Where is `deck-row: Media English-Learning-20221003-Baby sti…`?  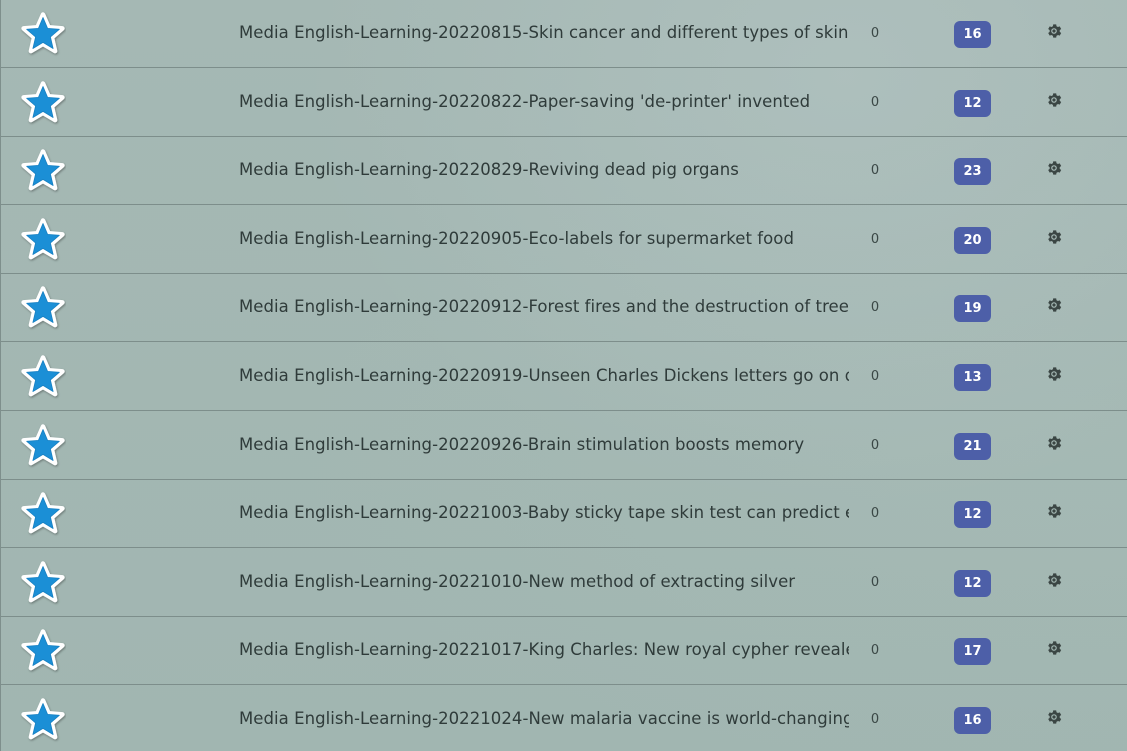
deck-row: Media English-Learning-20221003-Baby sti… is located at coordinates (564, 514).